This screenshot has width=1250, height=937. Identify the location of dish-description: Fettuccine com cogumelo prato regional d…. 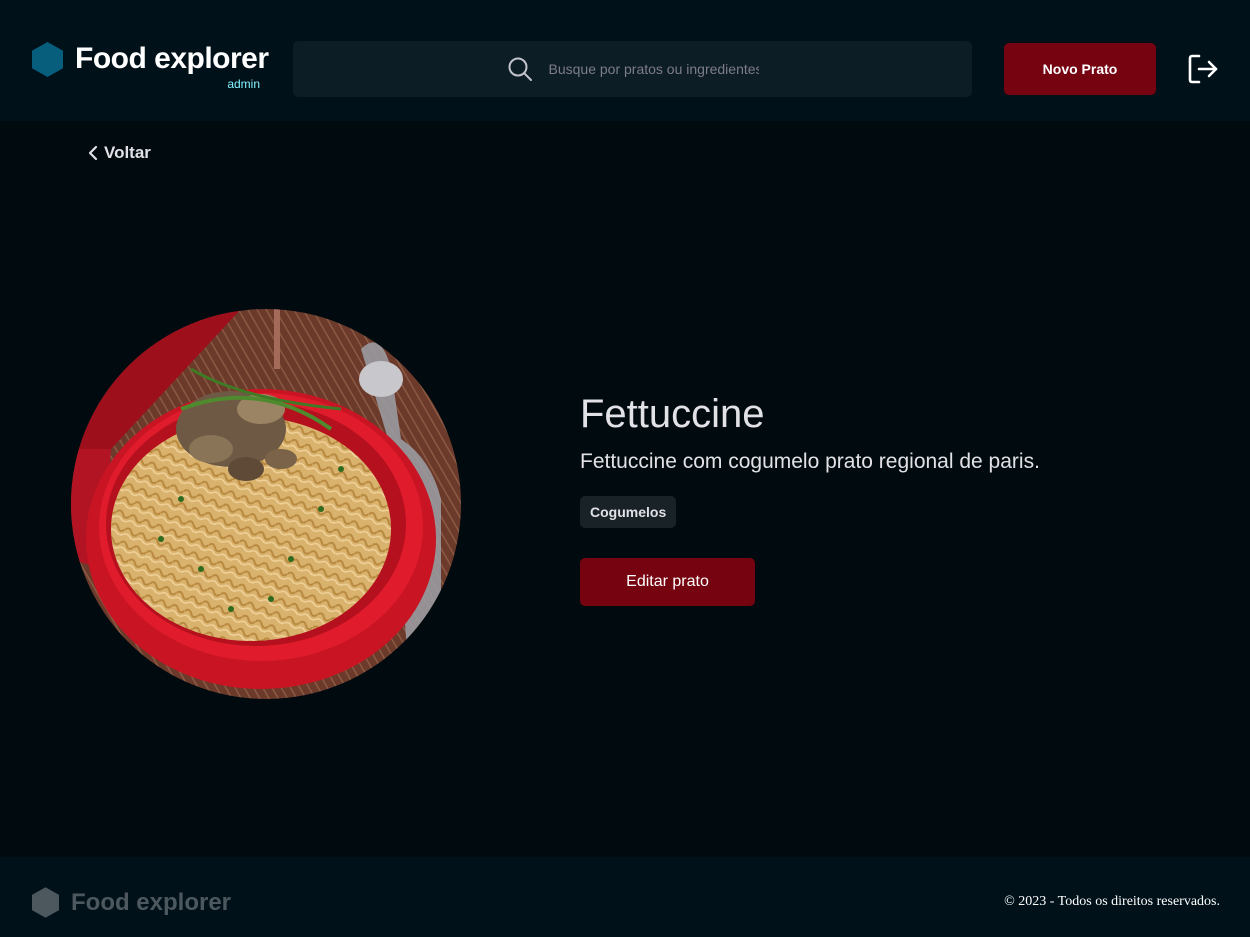
(810, 461).